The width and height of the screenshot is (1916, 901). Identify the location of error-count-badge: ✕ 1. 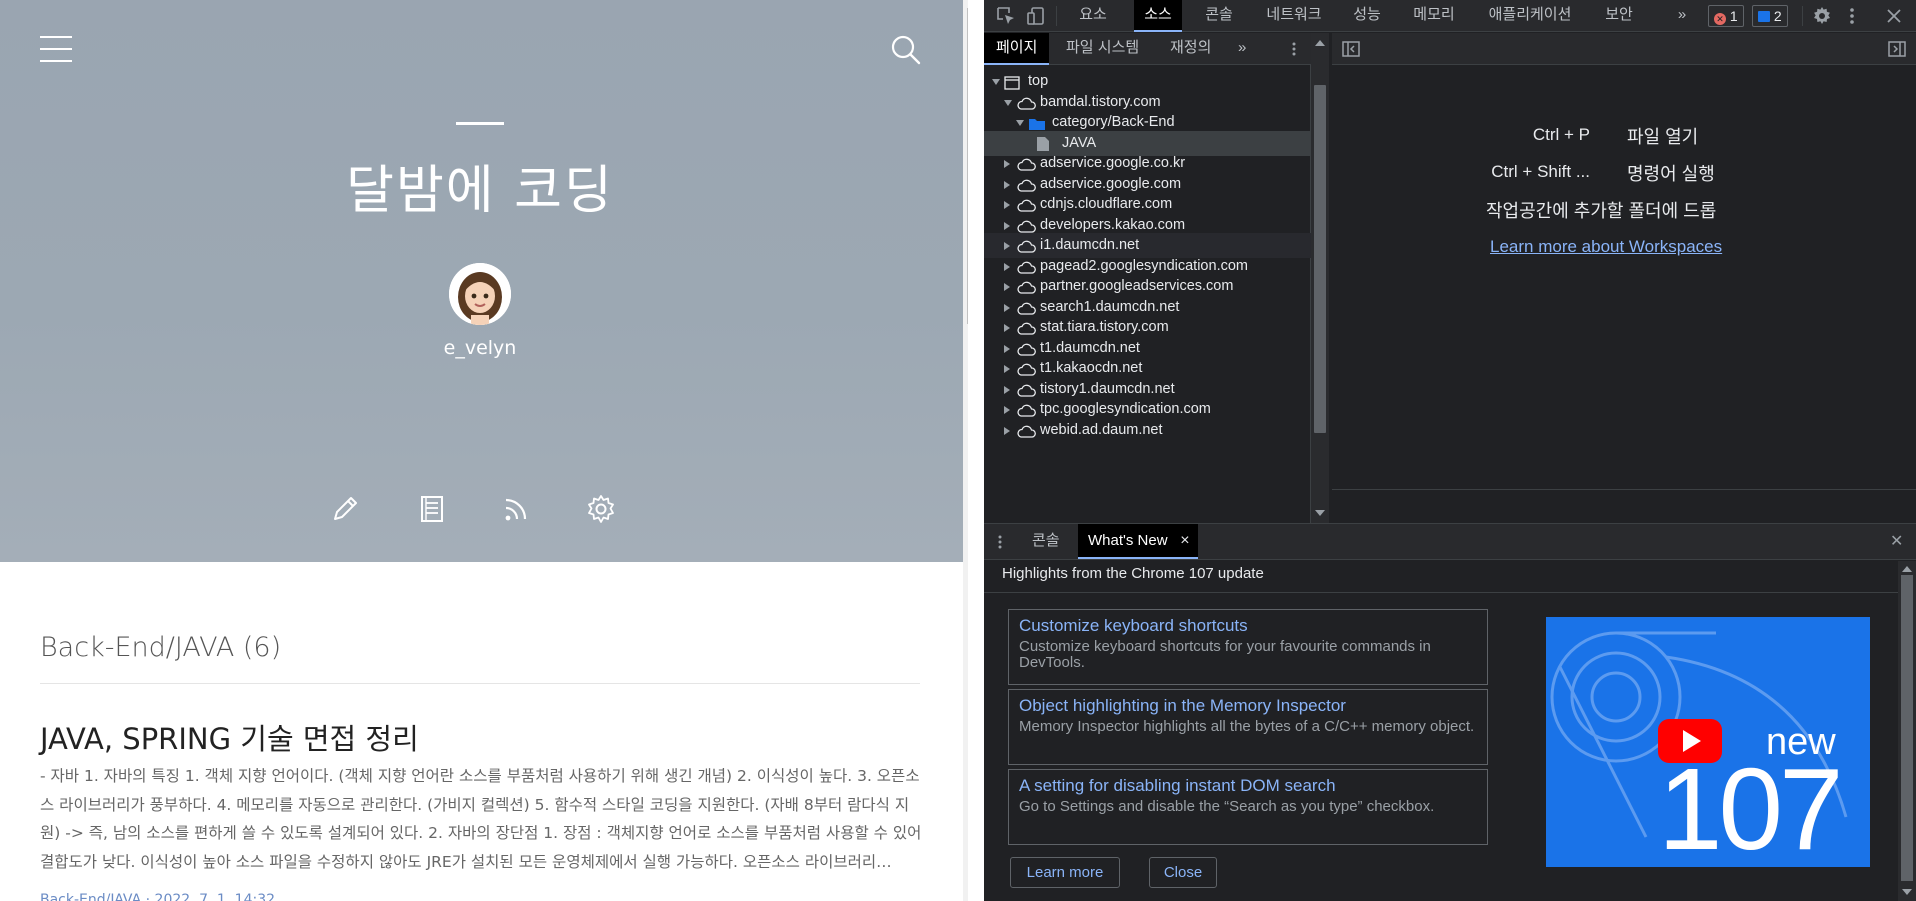
(1726, 16).